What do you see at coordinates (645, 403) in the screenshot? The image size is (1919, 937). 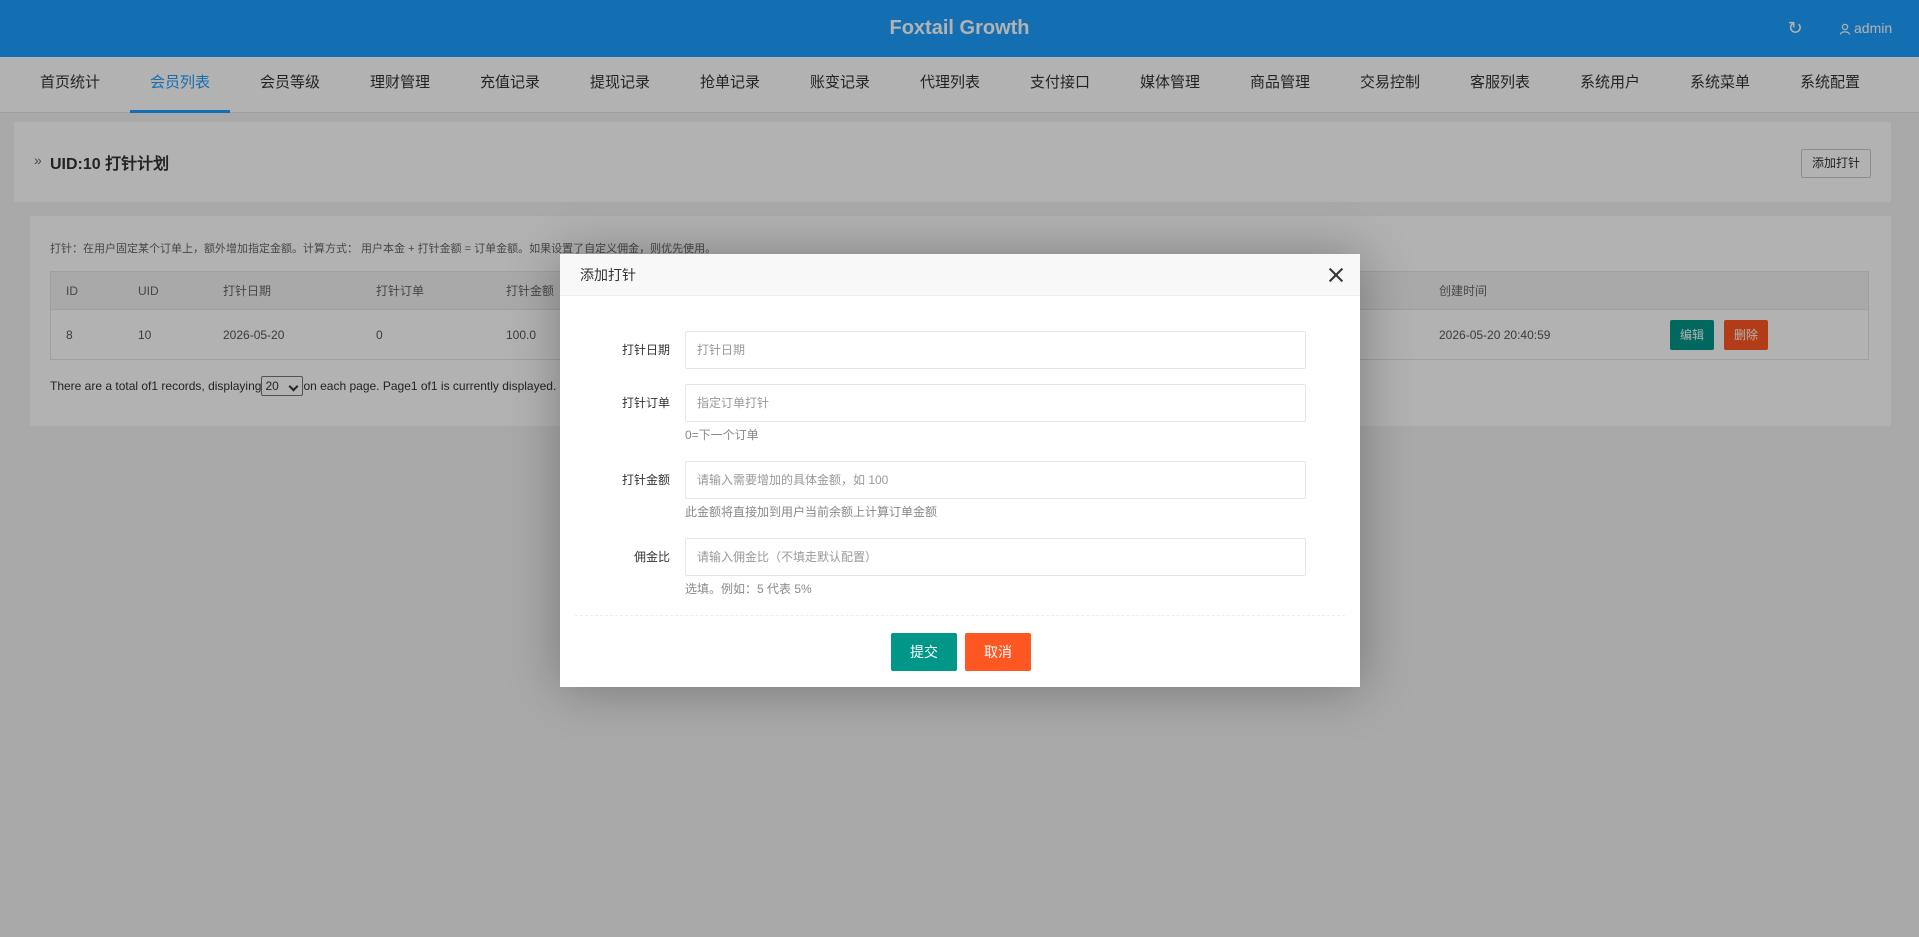 I see `field-order-label: 打针订单` at bounding box center [645, 403].